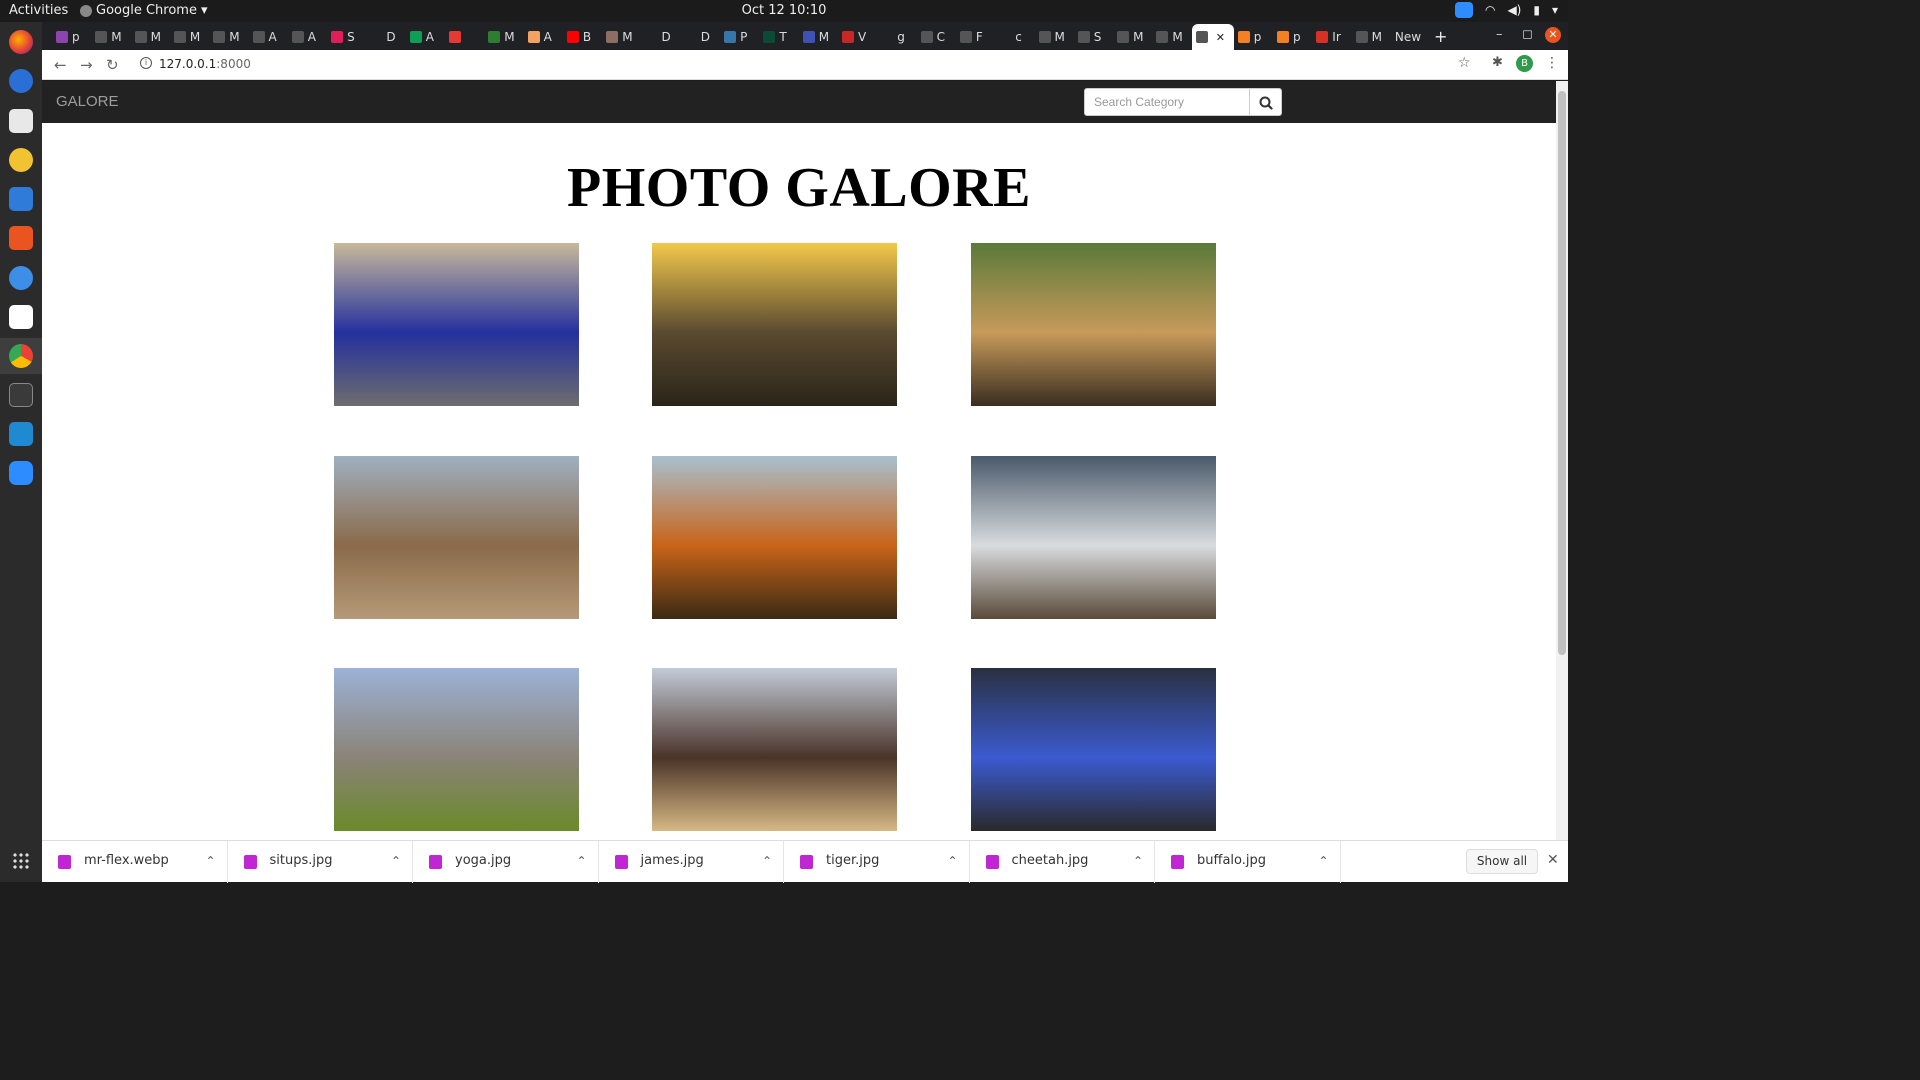  I want to click on profile-avatar: B, so click(1524, 63).